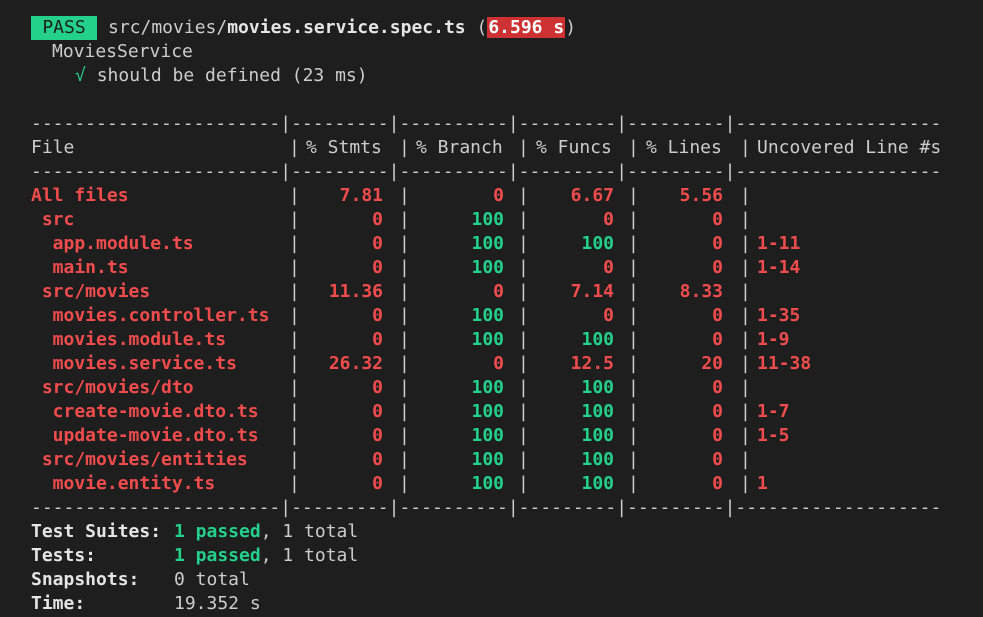  What do you see at coordinates (112, 387) in the screenshot?
I see `cell-file: src/movies/dto` at bounding box center [112, 387].